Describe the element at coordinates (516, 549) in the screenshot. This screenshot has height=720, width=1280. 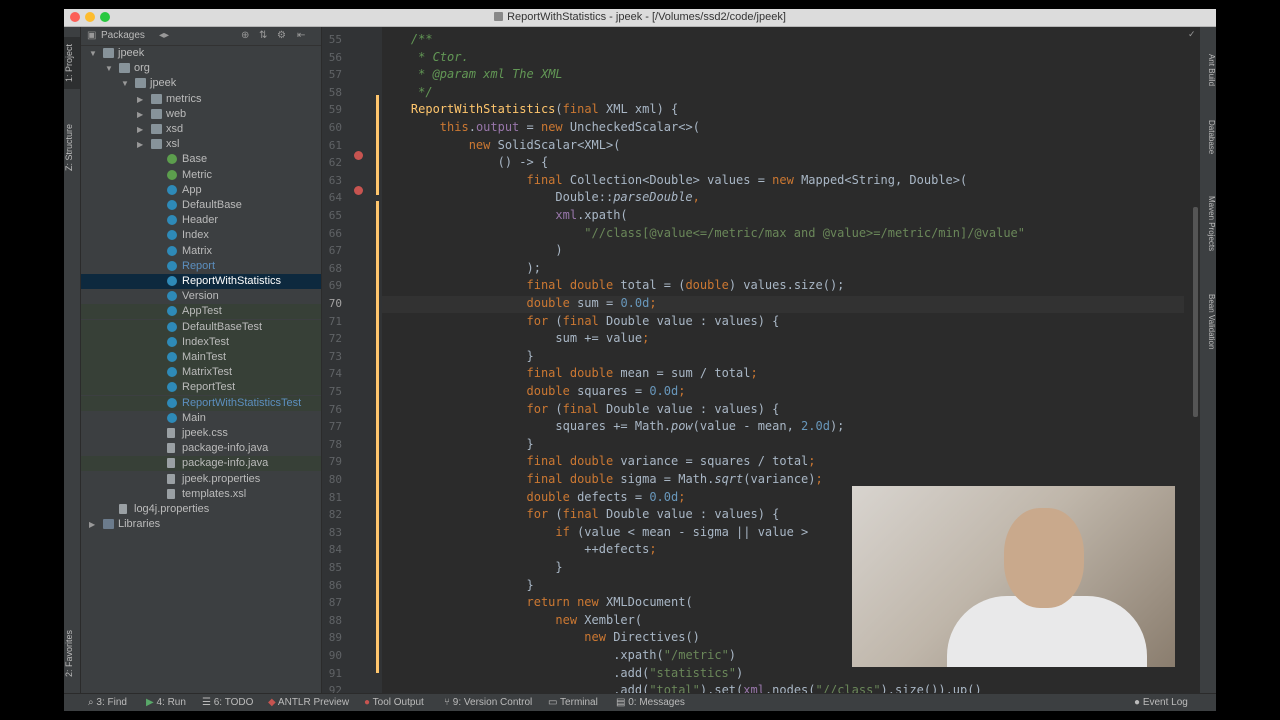
I see `code-token: ++defects` at that location.